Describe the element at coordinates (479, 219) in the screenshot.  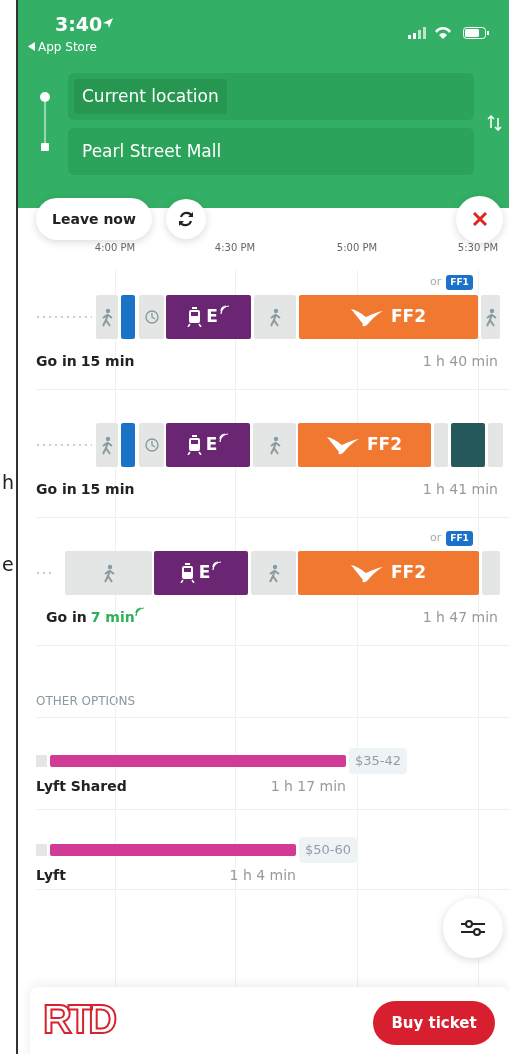
I see `close-icon` at that location.